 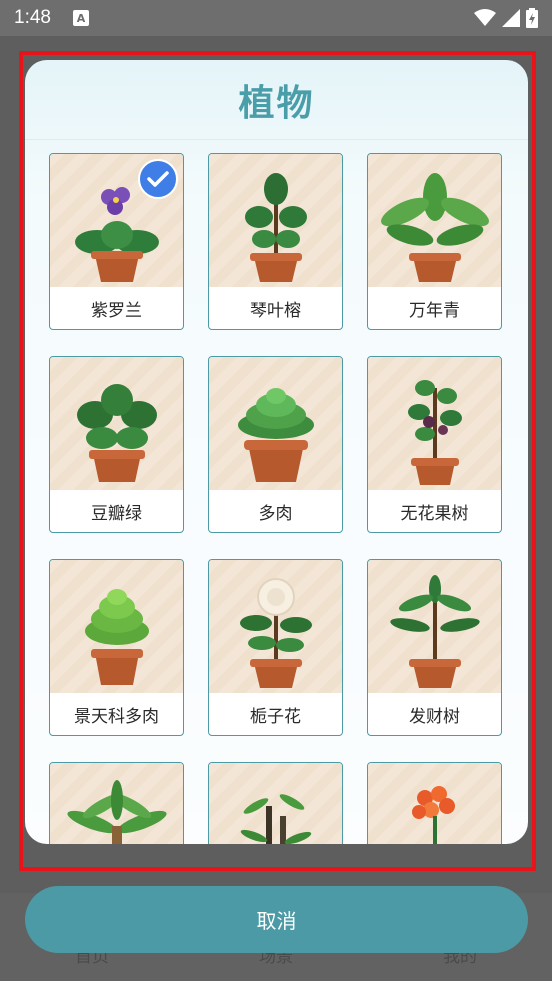 What do you see at coordinates (434, 310) in the screenshot?
I see `plant-name: 万年青` at bounding box center [434, 310].